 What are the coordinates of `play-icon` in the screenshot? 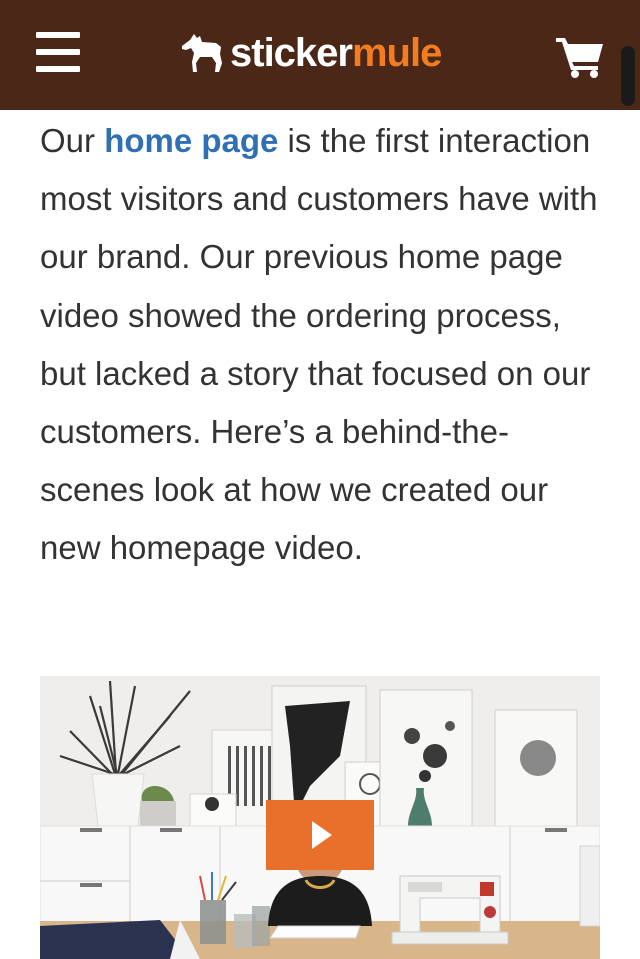 It's located at (322, 835).